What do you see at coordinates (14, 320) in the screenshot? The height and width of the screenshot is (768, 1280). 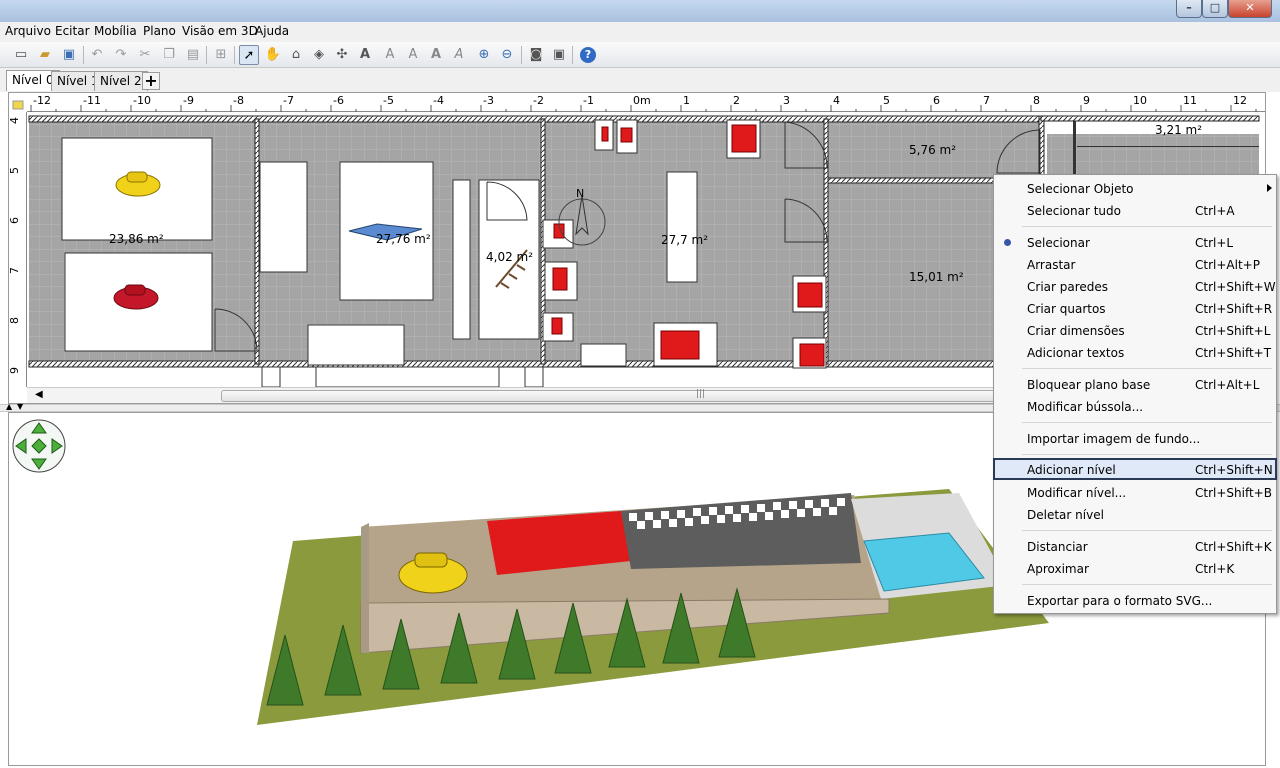 I see `ruler-v-label: 8` at bounding box center [14, 320].